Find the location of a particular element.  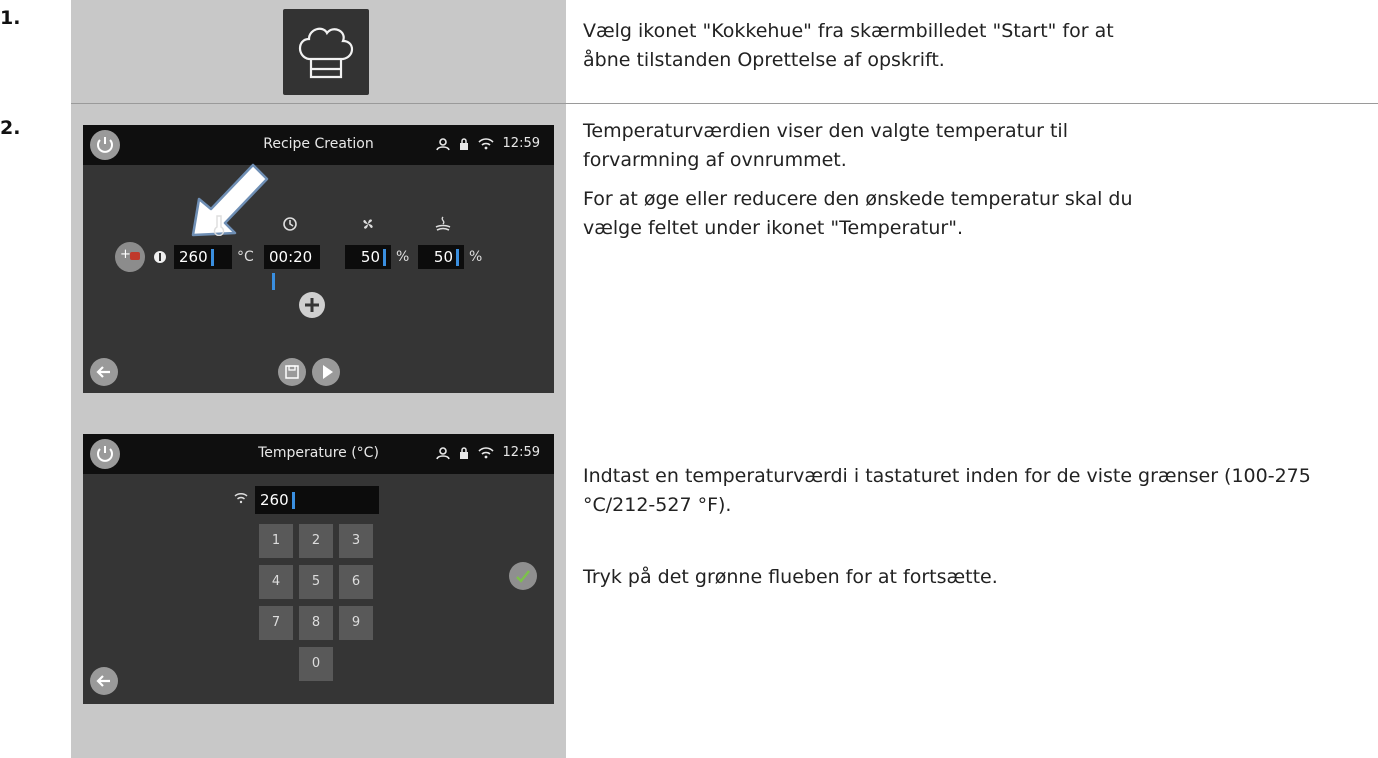

steam-icon is located at coordinates (443, 223).